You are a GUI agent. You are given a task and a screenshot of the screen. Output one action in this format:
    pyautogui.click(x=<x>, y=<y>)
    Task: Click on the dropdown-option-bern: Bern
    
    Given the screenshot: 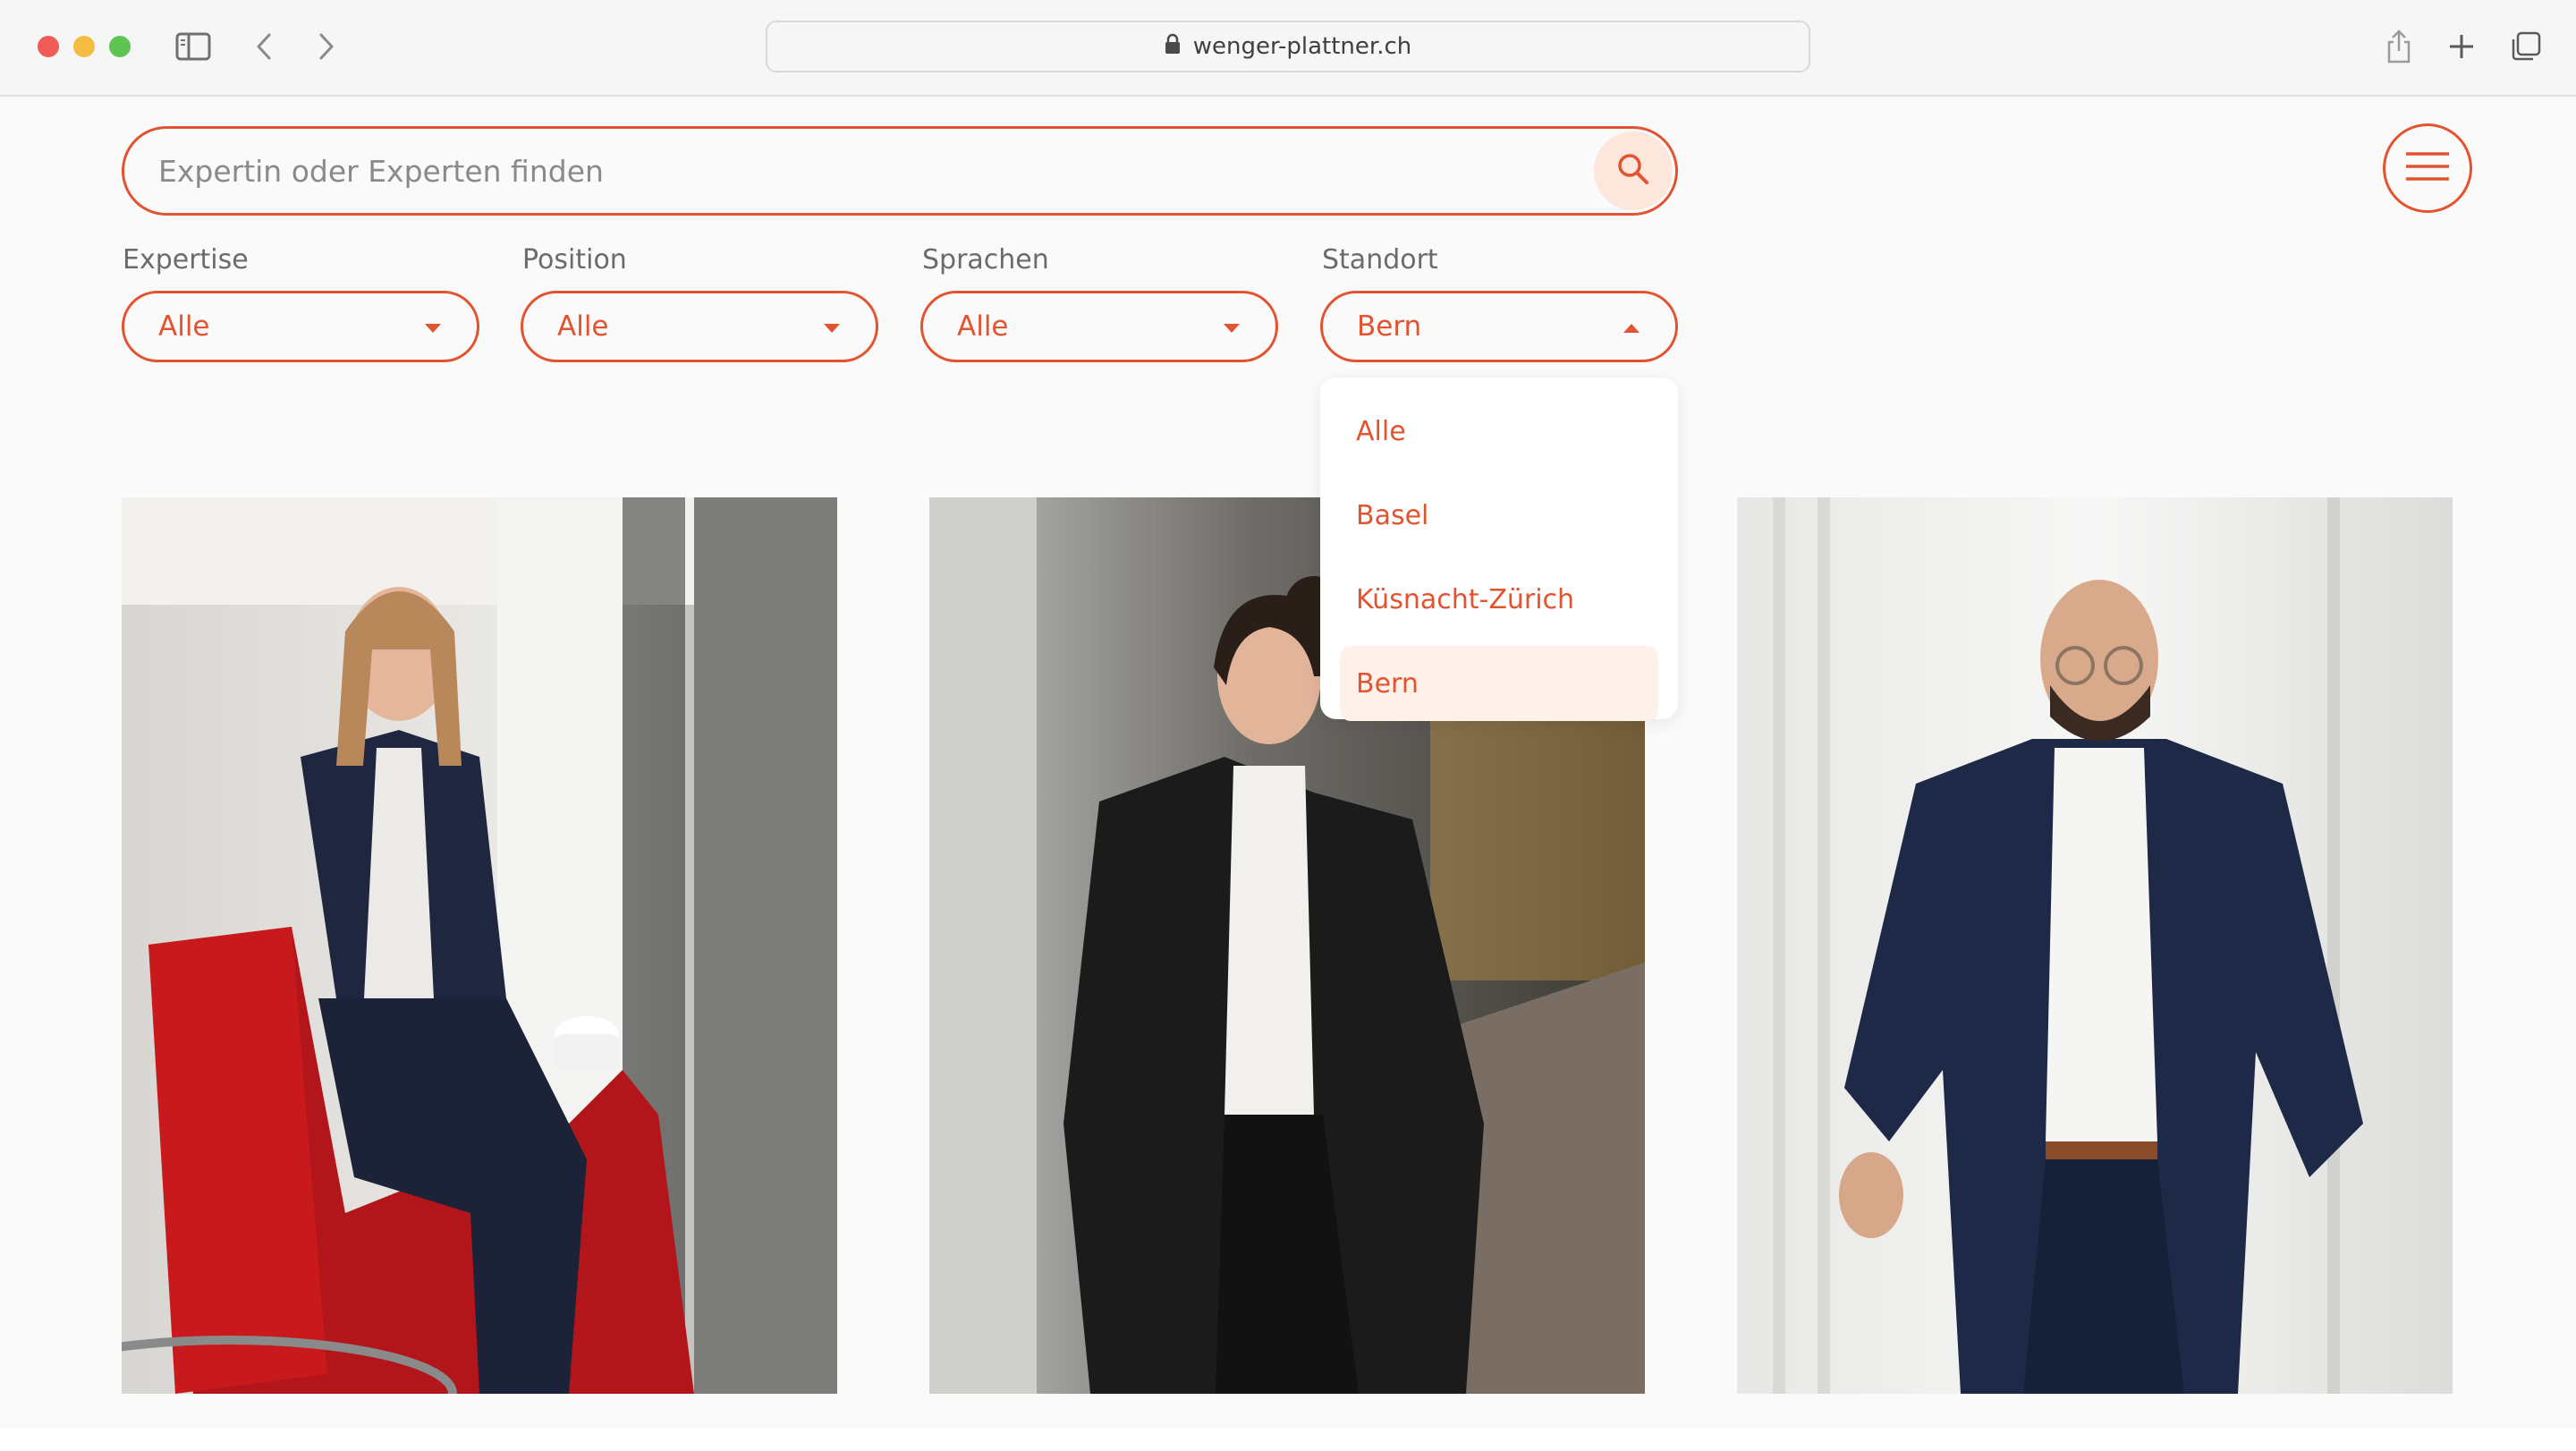 What is the action you would take?
    pyautogui.click(x=1499, y=683)
    